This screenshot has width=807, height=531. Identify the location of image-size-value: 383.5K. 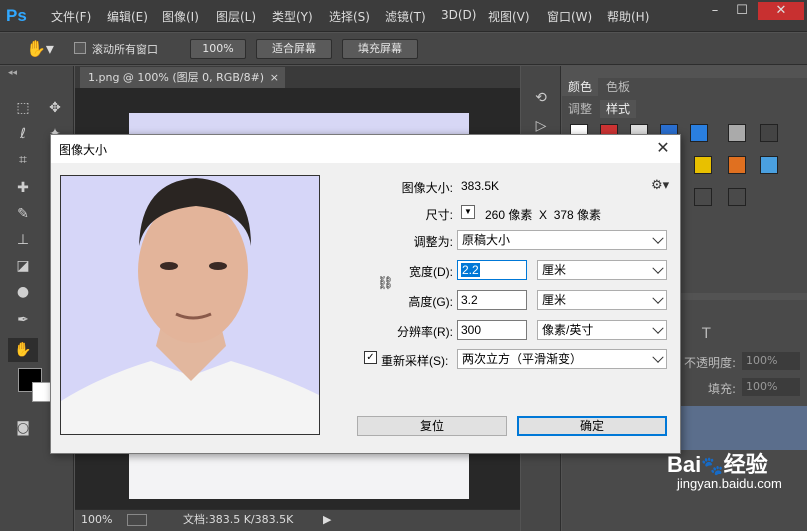
(480, 186).